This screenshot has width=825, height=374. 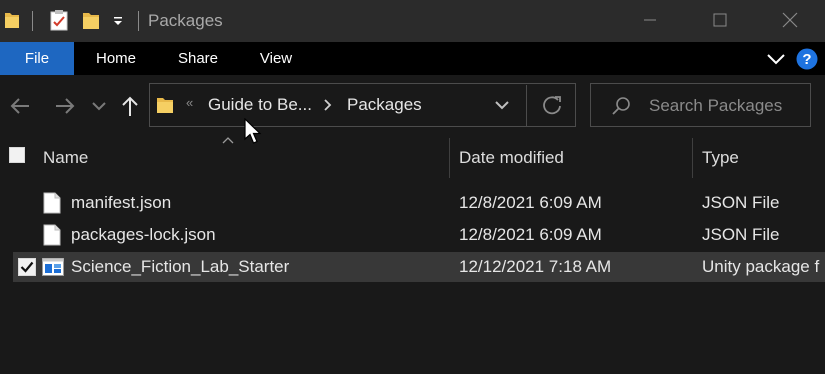 I want to click on sort-ascending-icon, so click(x=228, y=140).